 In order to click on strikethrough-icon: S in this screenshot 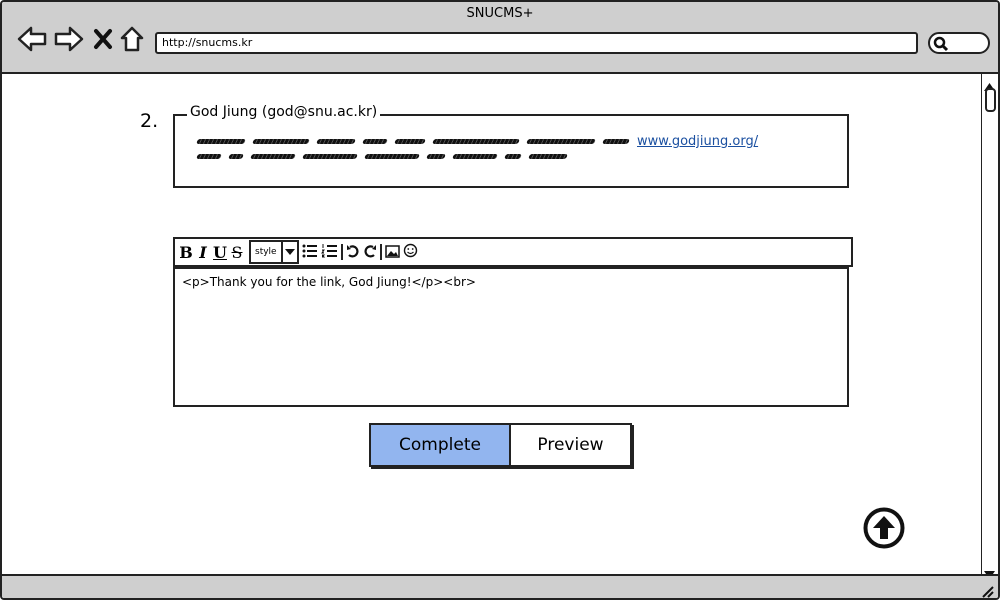, I will do `click(237, 252)`.